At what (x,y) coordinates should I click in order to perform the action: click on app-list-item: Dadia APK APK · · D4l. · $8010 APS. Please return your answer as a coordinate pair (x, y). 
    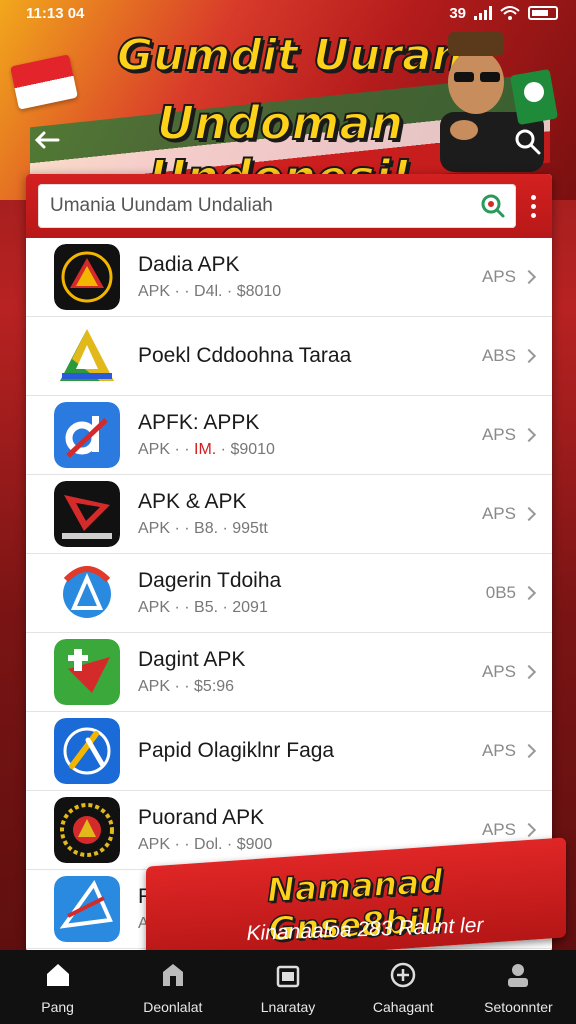
    Looking at the image, I should click on (289, 277).